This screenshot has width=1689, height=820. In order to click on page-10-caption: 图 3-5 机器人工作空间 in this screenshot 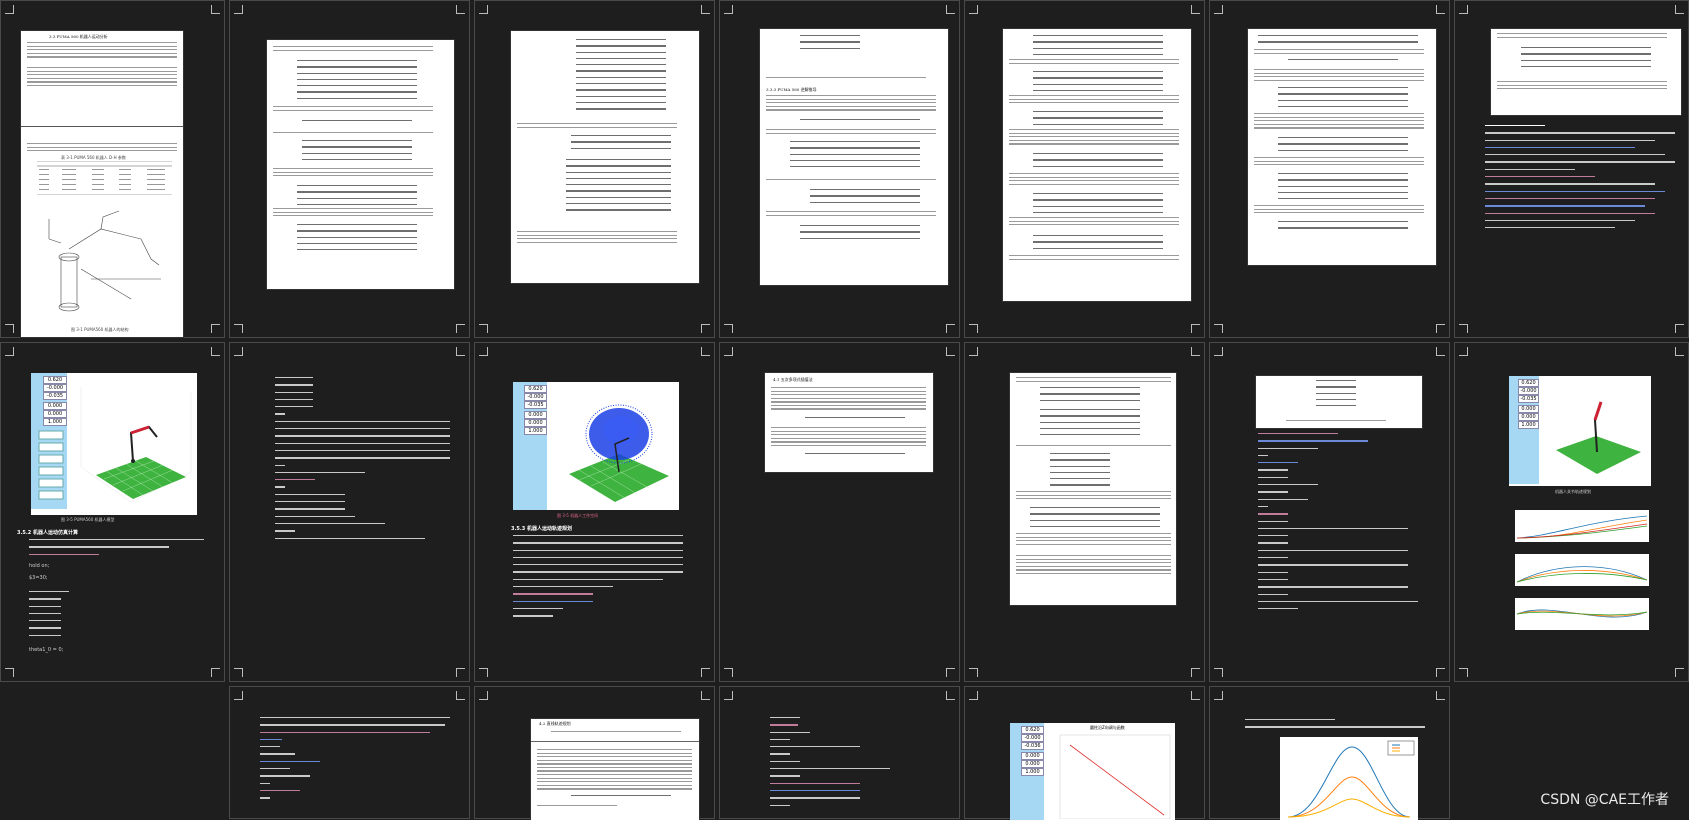, I will do `click(578, 515)`.